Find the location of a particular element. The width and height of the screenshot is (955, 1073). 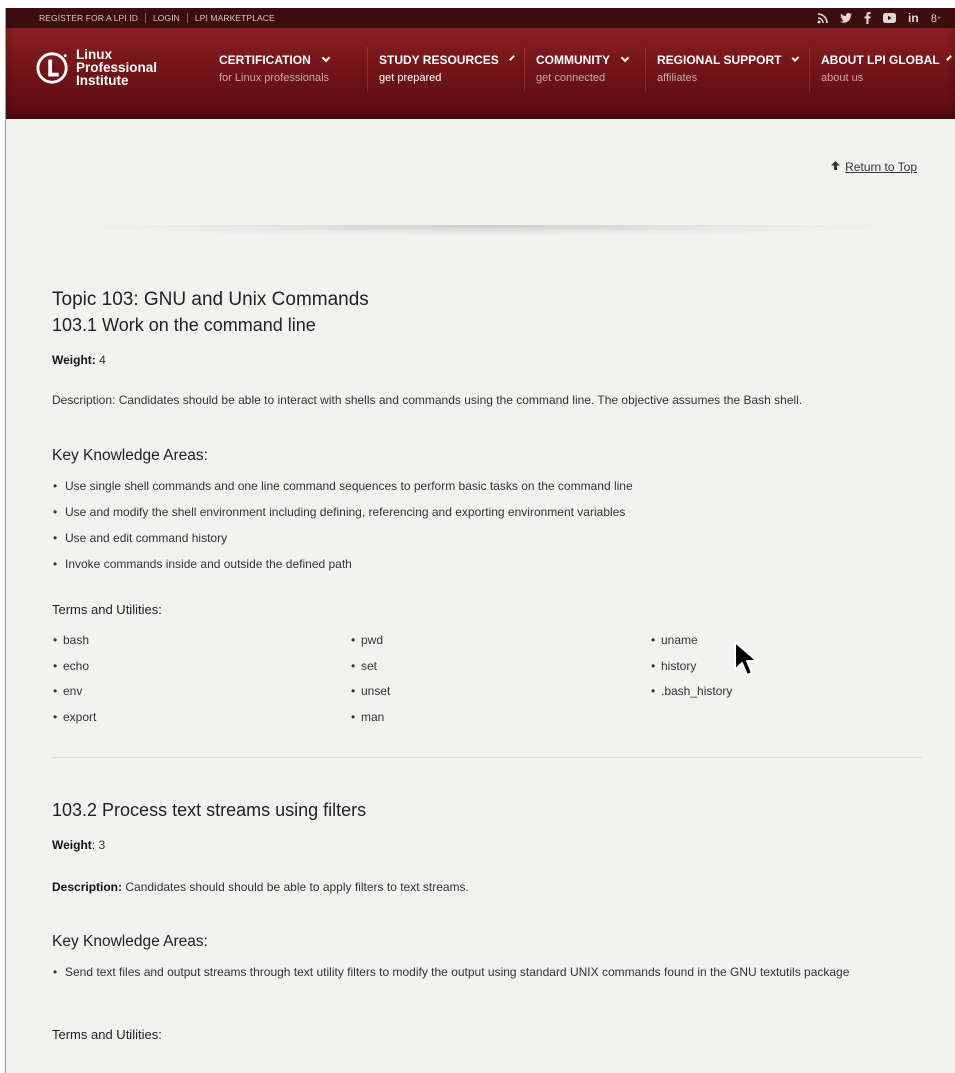

social-links: in 8 + is located at coordinates (886, 18).